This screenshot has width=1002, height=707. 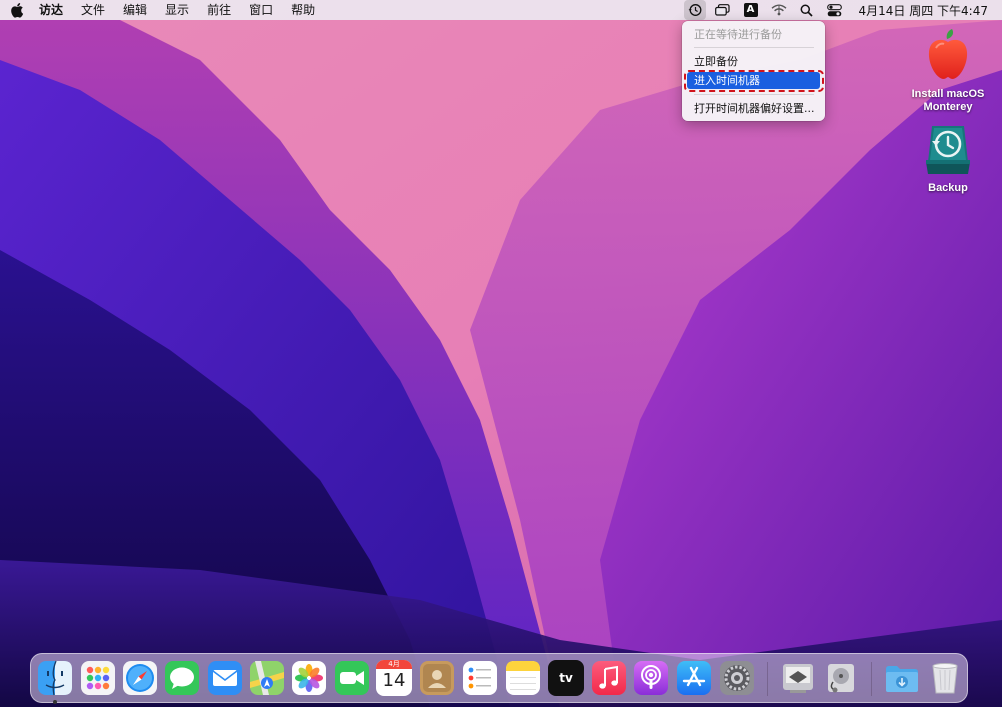 What do you see at coordinates (835, 10) in the screenshot?
I see `control-center-icon` at bounding box center [835, 10].